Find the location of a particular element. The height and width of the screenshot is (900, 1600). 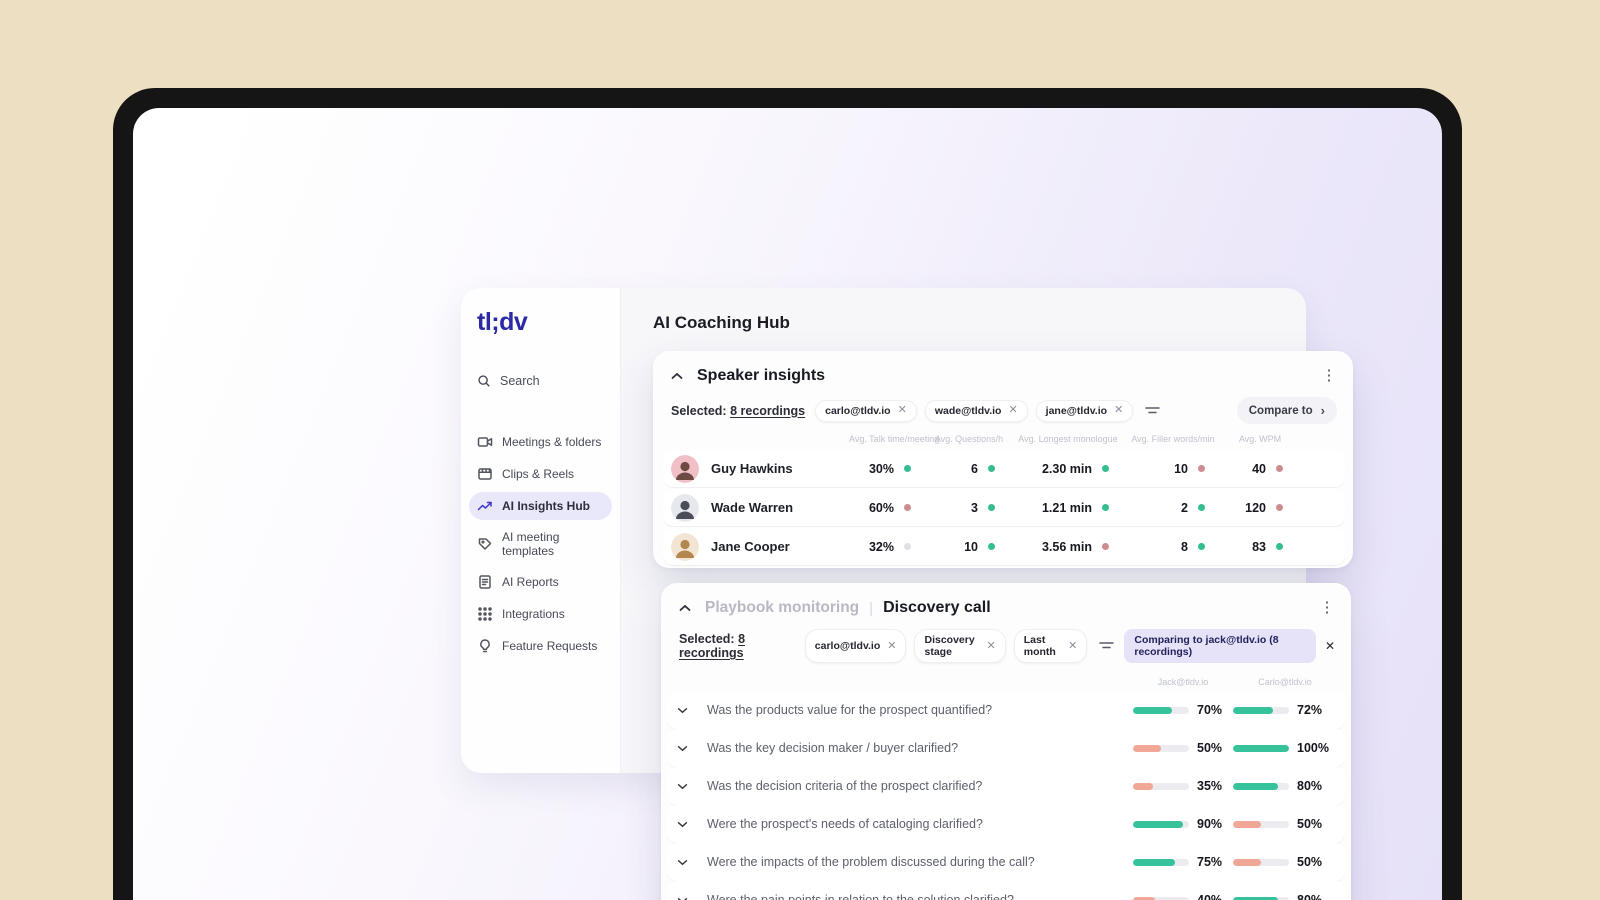

metric-cell: 60% is located at coordinates (888, 508).